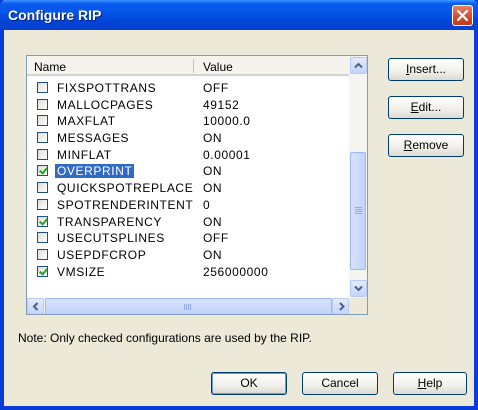 The height and width of the screenshot is (410, 478). Describe the element at coordinates (111, 238) in the screenshot. I see `row-name: USECUTSPLINES` at that location.